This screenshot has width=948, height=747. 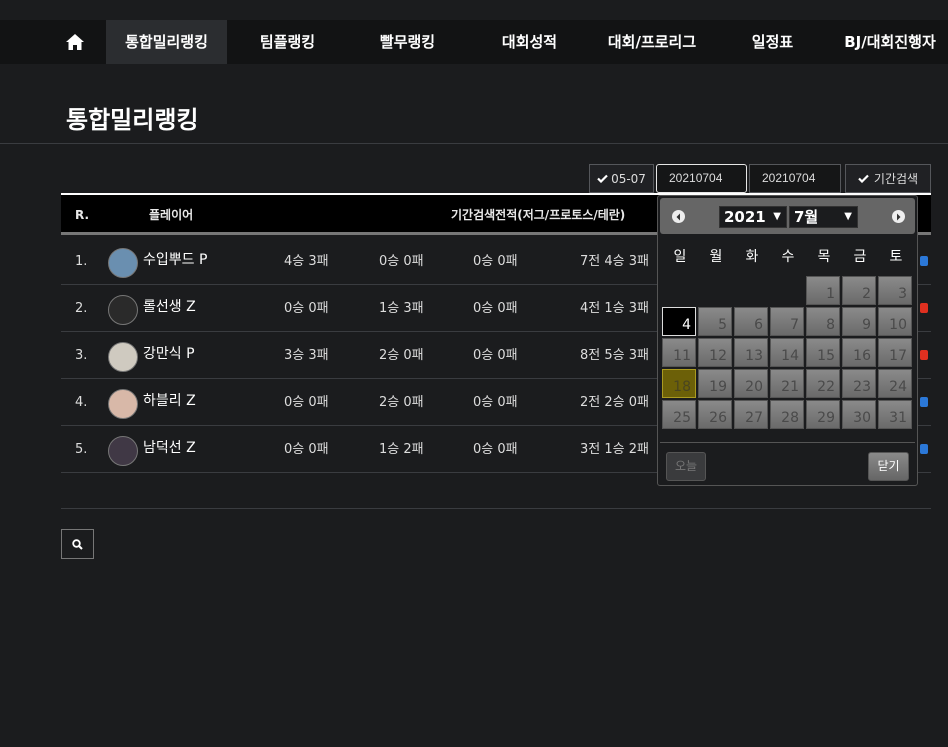 What do you see at coordinates (401, 308) in the screenshot?
I see `vs-protoss-record: 1승 3패` at bounding box center [401, 308].